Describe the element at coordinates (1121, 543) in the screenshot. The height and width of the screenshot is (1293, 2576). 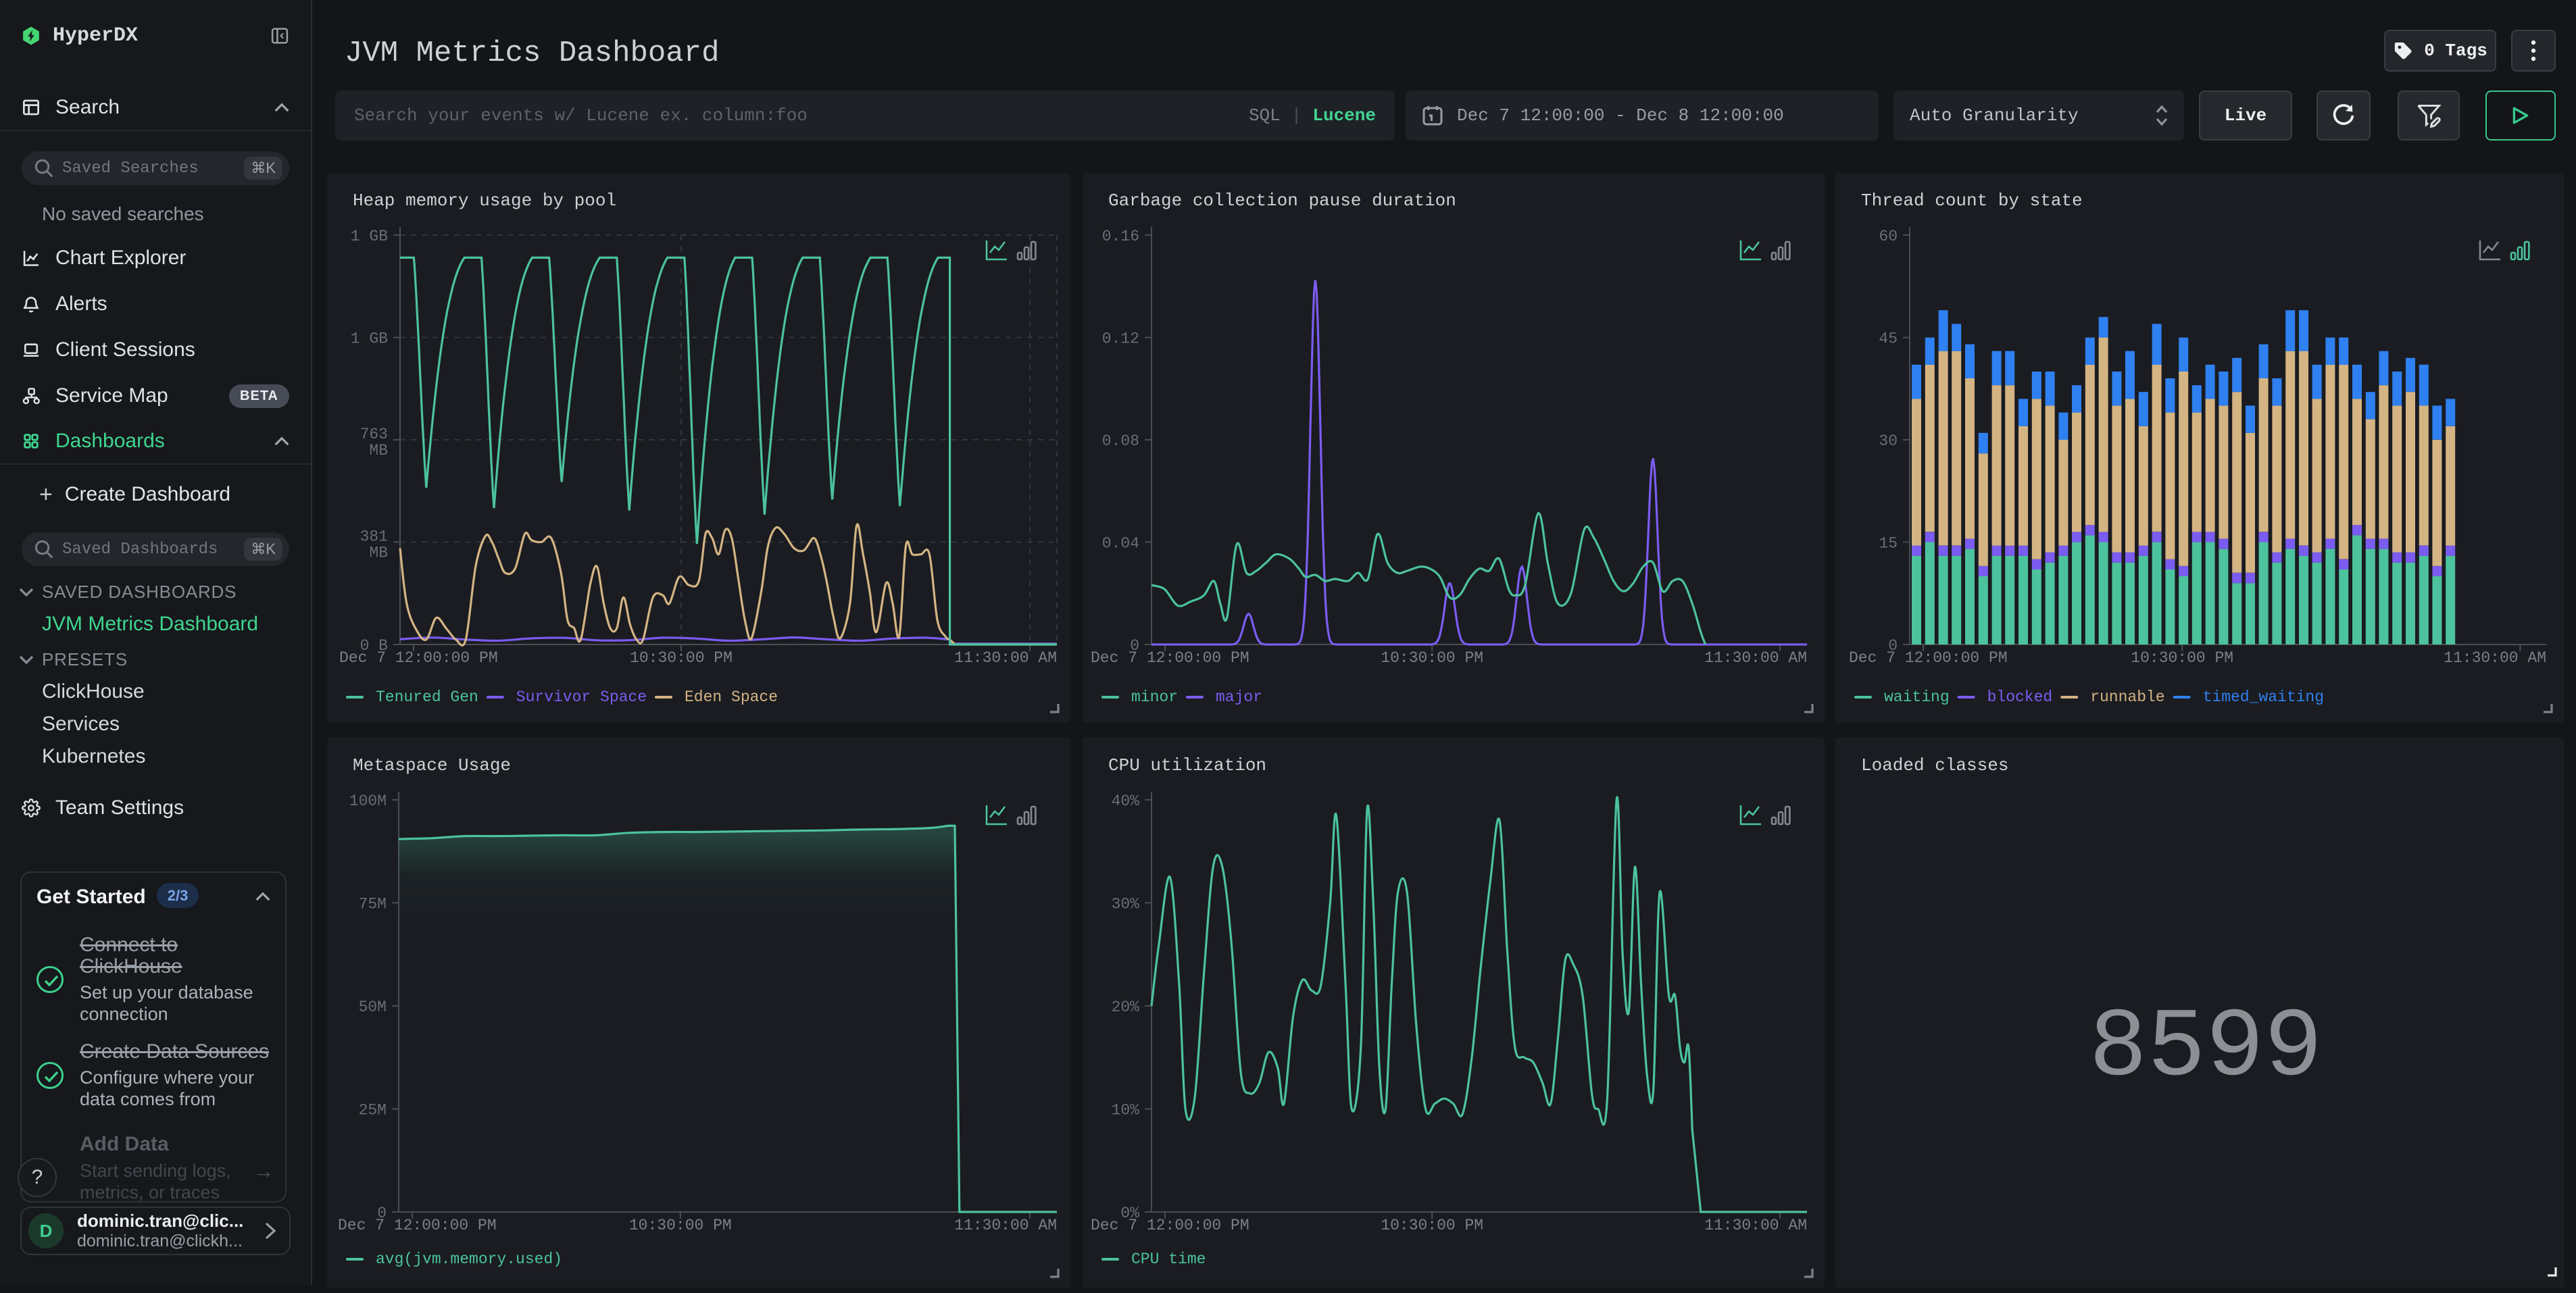
I see `svg-text: 0.04` at that location.